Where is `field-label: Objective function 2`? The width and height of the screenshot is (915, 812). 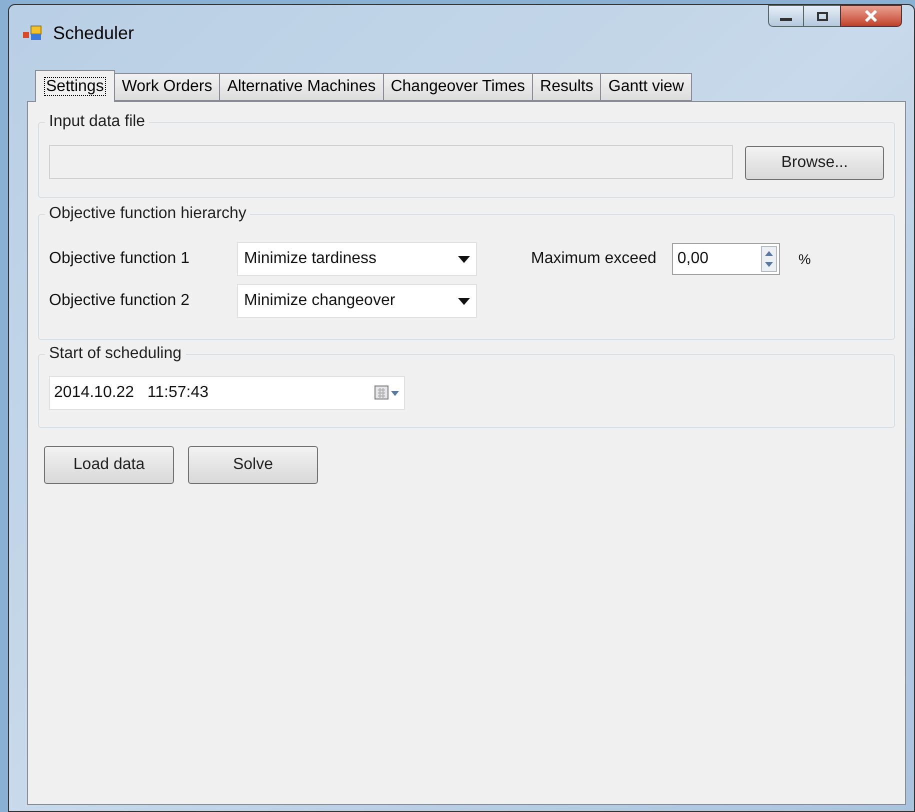
field-label: Objective function 2 is located at coordinates (120, 301).